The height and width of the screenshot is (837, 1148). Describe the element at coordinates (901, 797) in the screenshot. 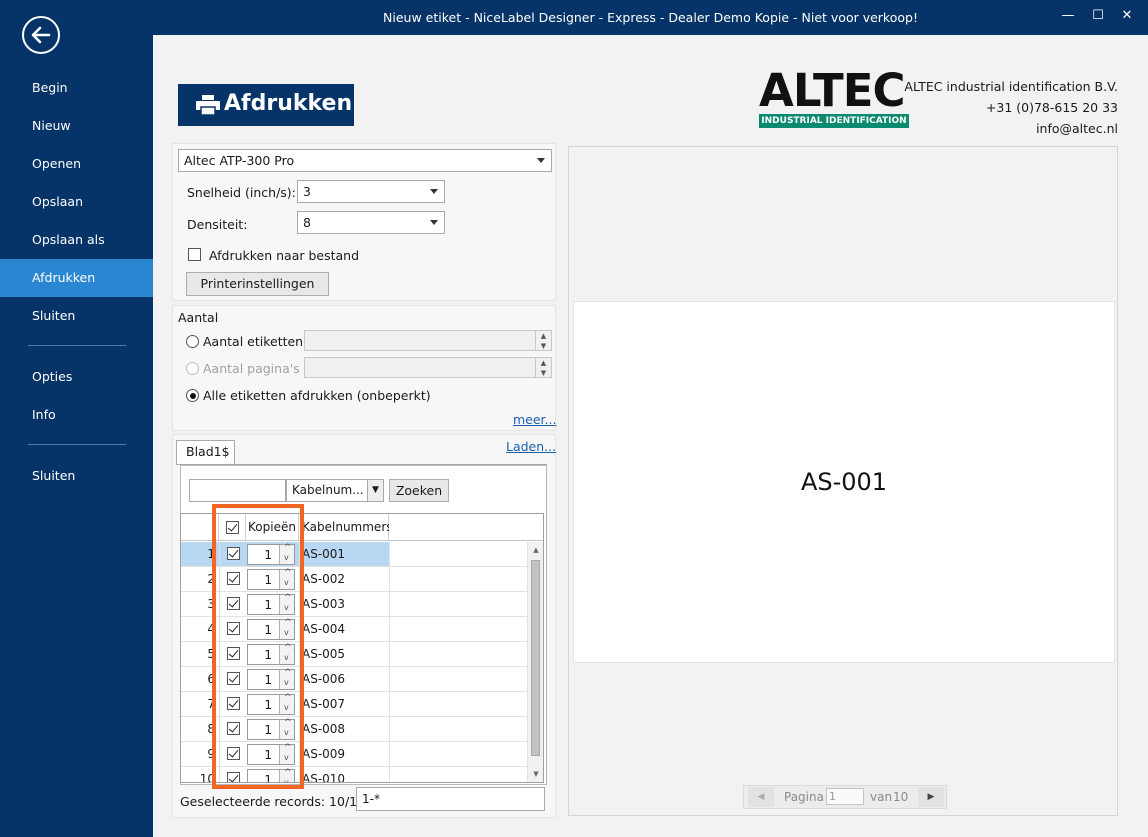

I see `page-total: 10` at that location.